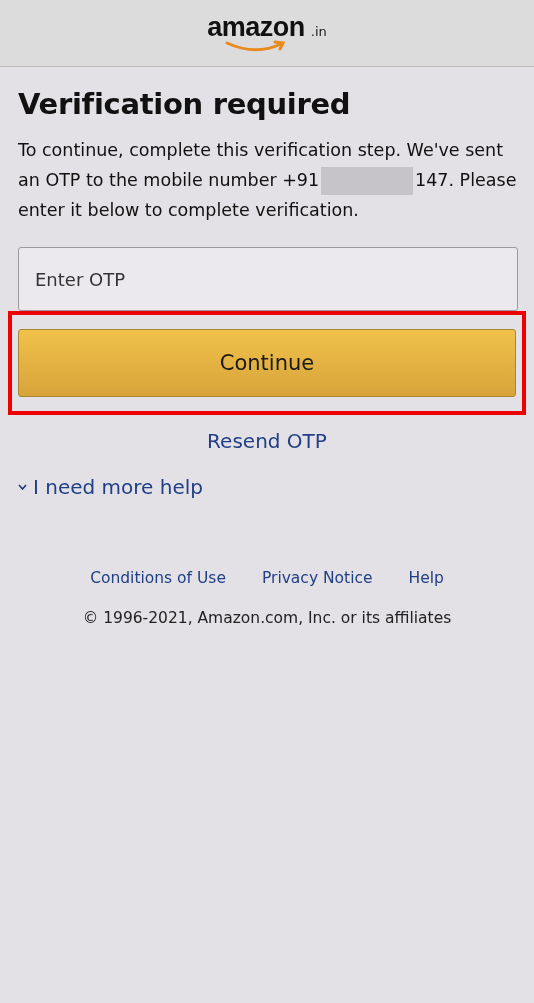 The image size is (534, 1003). Describe the element at coordinates (22, 487) in the screenshot. I see `caret-icon` at that location.